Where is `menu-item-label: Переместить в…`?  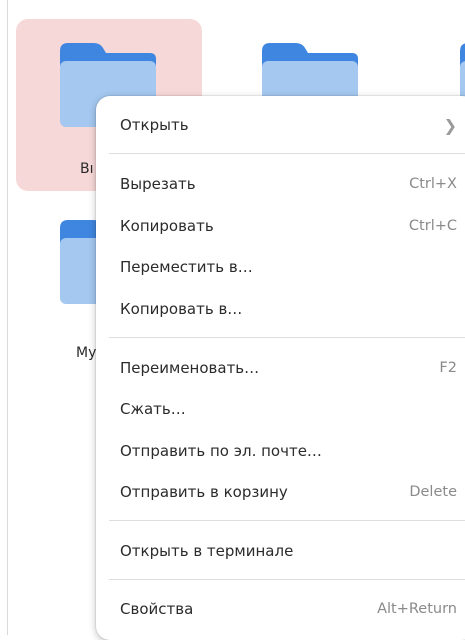 menu-item-label: Переместить в… is located at coordinates (186, 267).